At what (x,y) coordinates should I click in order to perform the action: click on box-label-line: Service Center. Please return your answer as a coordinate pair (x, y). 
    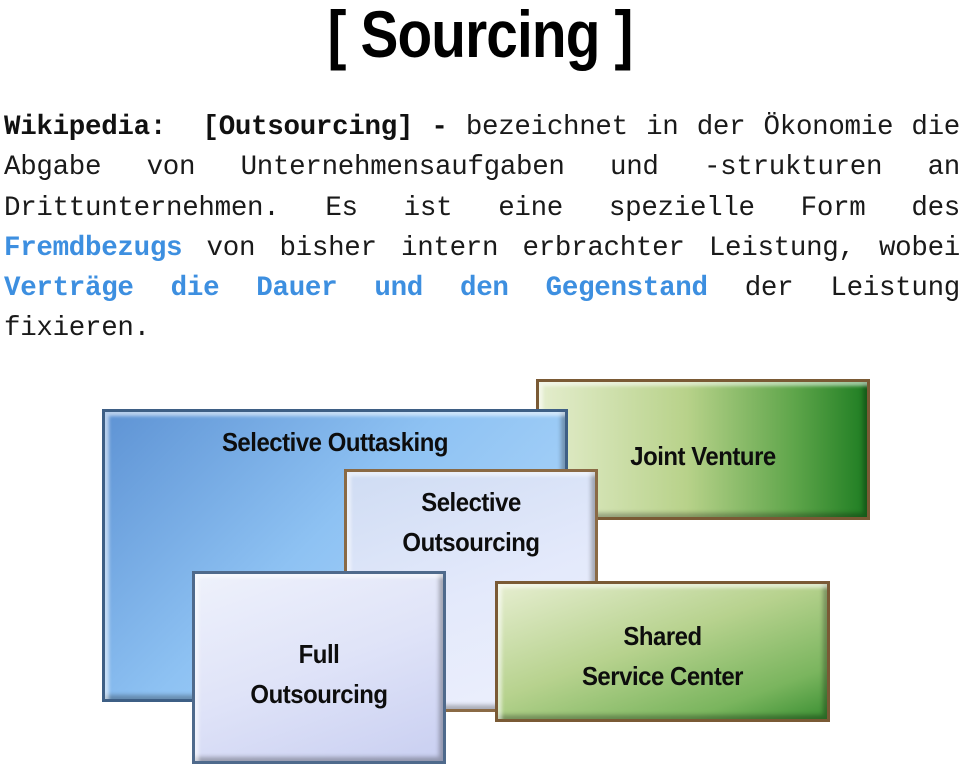
    Looking at the image, I should click on (662, 676).